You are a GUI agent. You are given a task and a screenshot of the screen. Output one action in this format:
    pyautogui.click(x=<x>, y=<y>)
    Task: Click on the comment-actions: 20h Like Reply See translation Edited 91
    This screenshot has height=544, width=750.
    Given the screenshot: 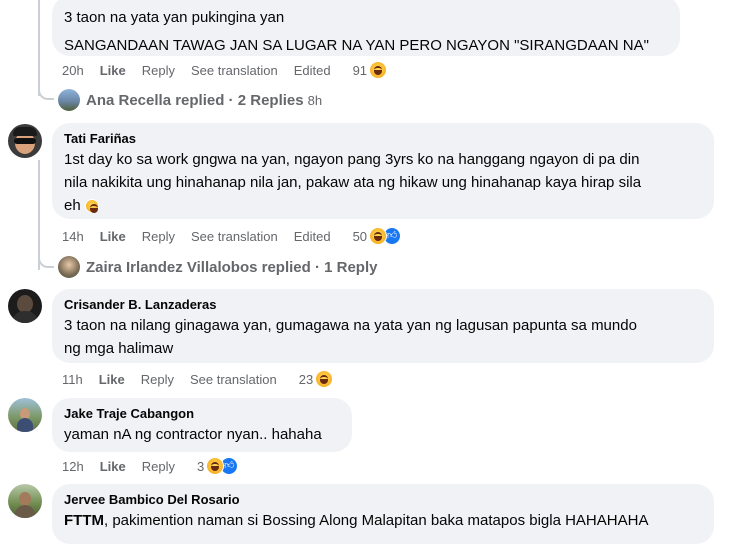 What is the action you would take?
    pyautogui.click(x=262, y=70)
    